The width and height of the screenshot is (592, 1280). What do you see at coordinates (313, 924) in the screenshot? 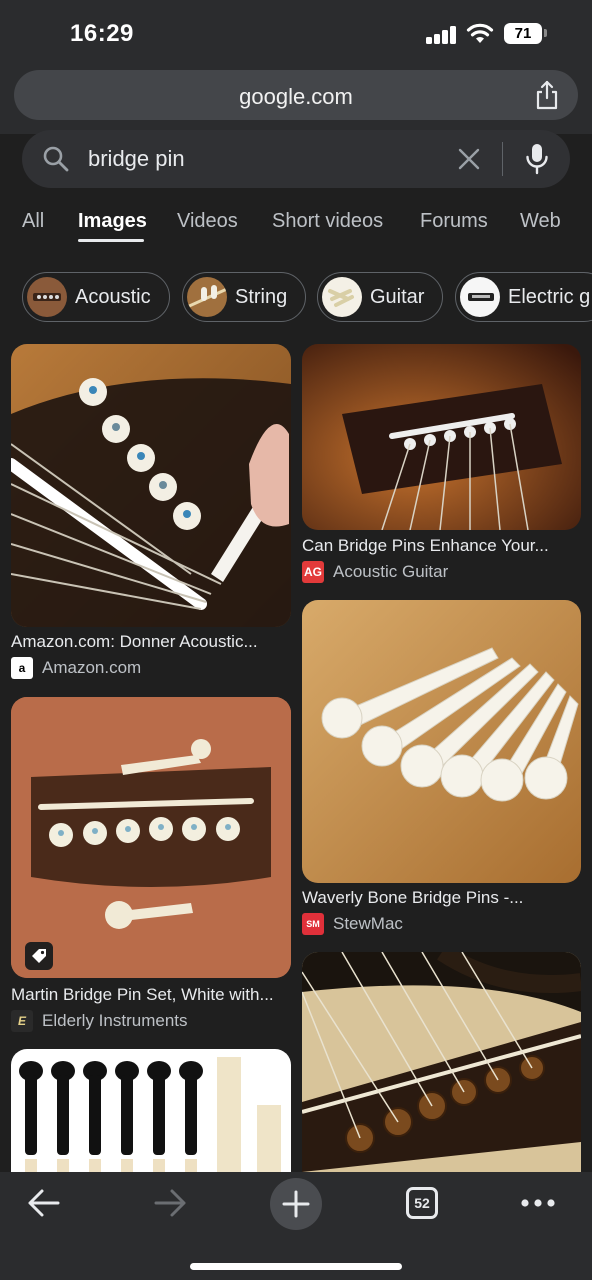
I see `stewmac-favicon-icon: SM` at bounding box center [313, 924].